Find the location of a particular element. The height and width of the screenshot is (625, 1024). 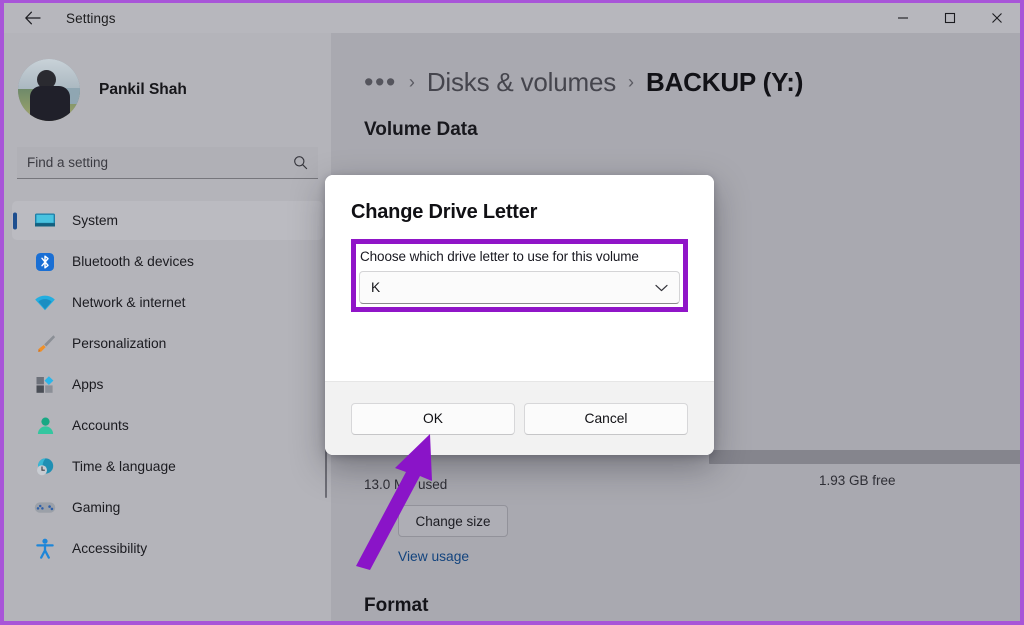

dialog-title: Change Drive Letter is located at coordinates (444, 212).